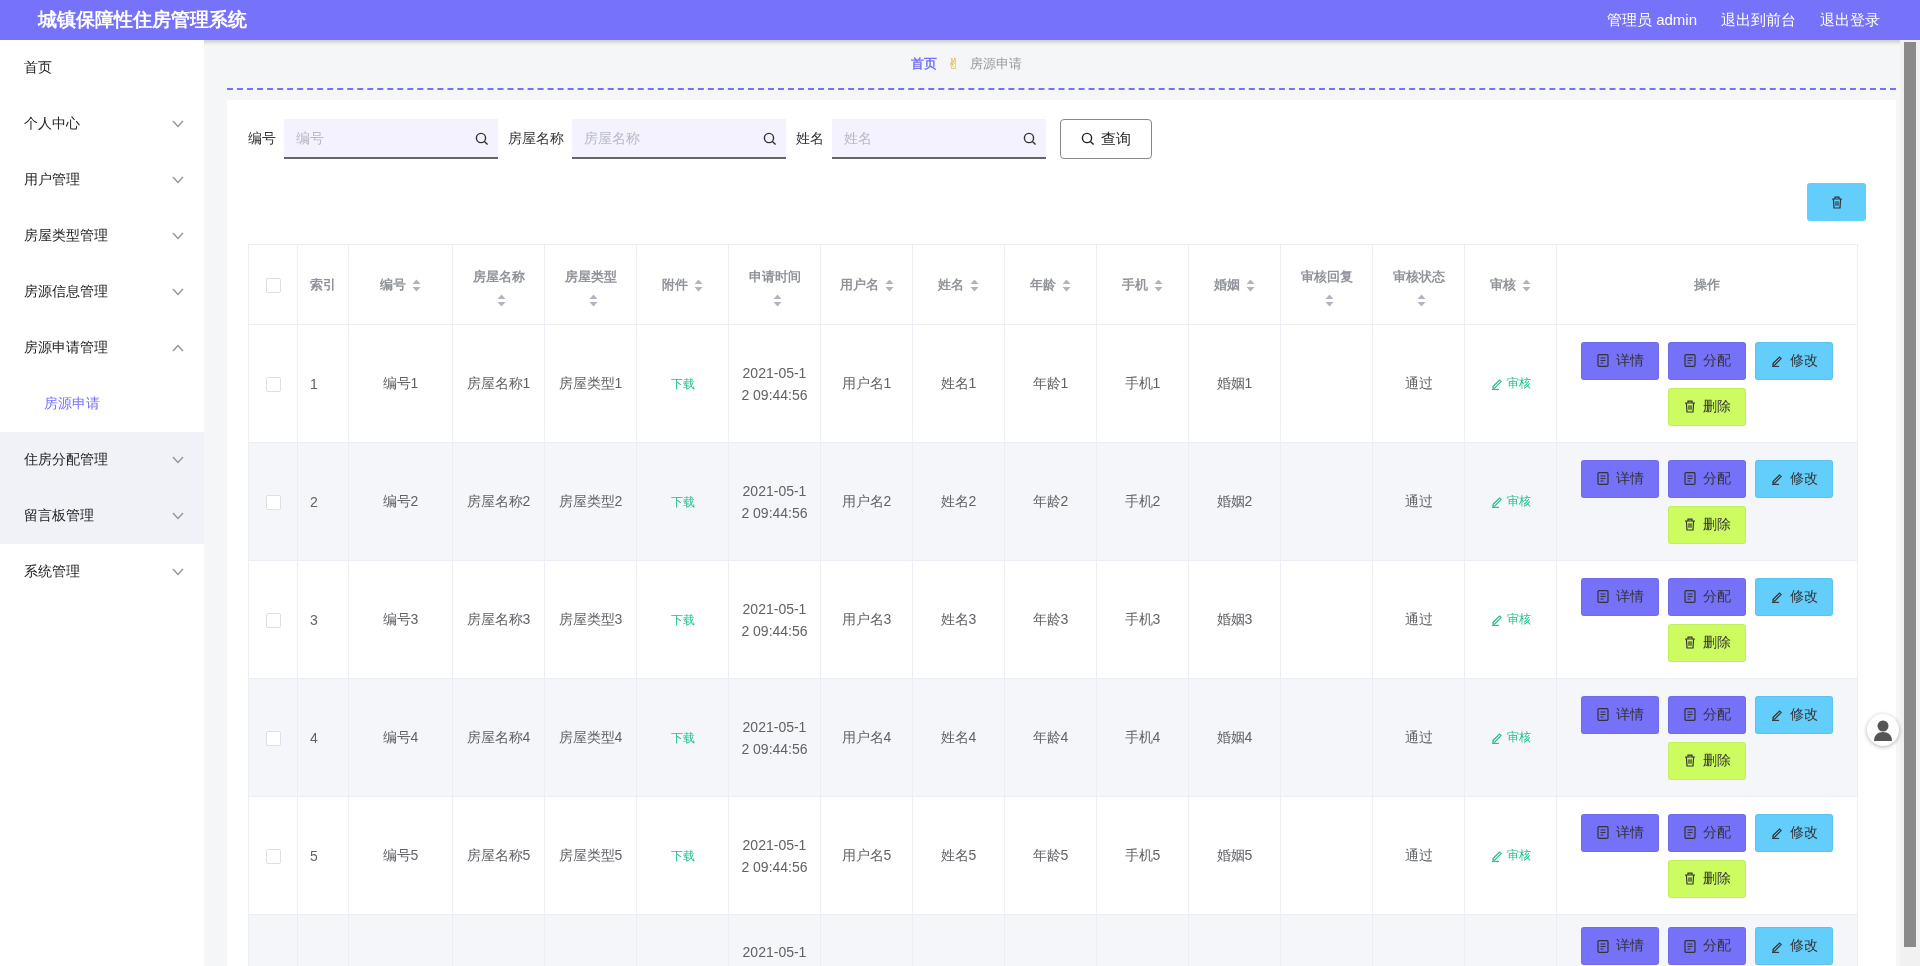  I want to click on submenu-item: 房源申请, so click(102, 404).